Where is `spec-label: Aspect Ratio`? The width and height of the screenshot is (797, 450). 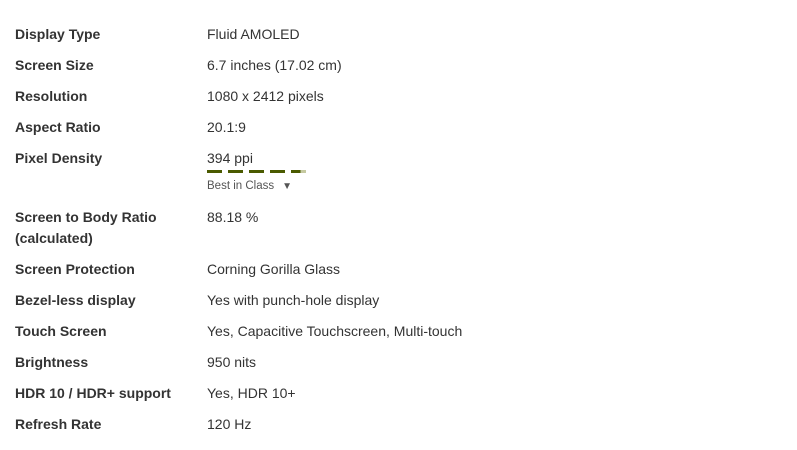 spec-label: Aspect Ratio is located at coordinates (58, 127).